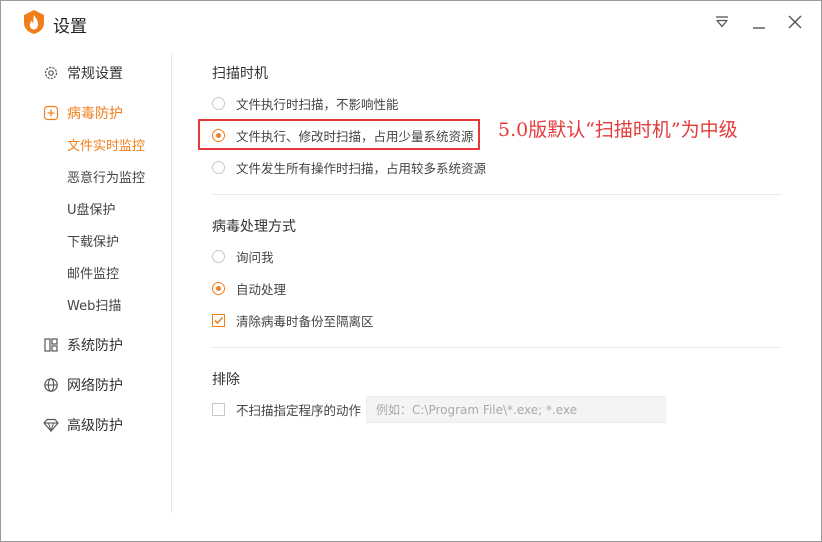  What do you see at coordinates (95, 74) in the screenshot?
I see `sidebar-item-label: 常规设置` at bounding box center [95, 74].